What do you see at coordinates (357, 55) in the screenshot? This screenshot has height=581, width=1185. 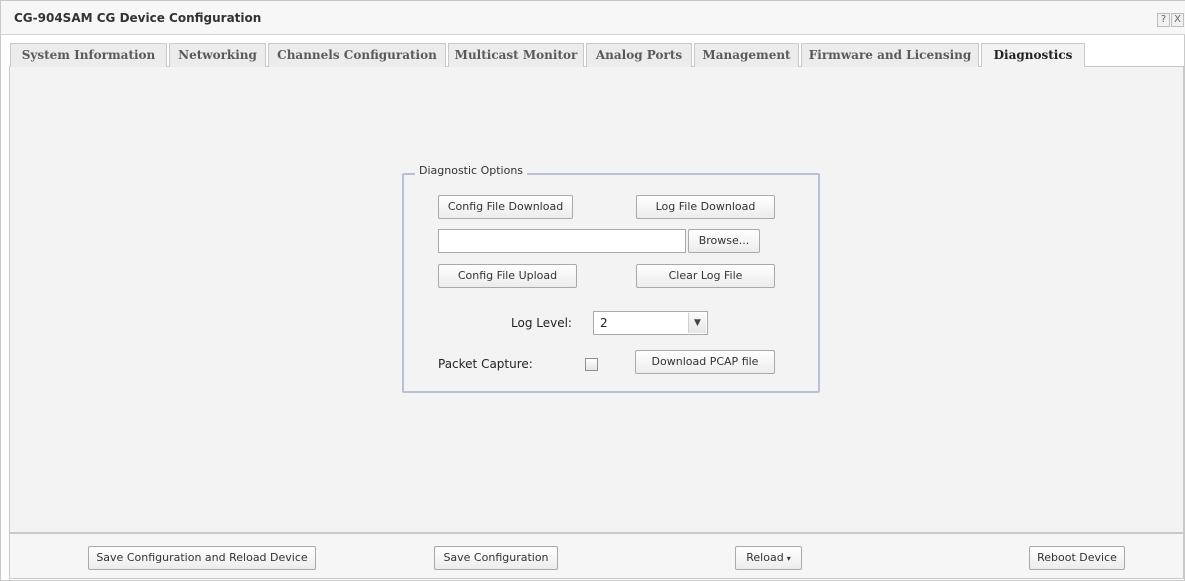 I see `tab-channels-configuration: Channels Configuration` at bounding box center [357, 55].